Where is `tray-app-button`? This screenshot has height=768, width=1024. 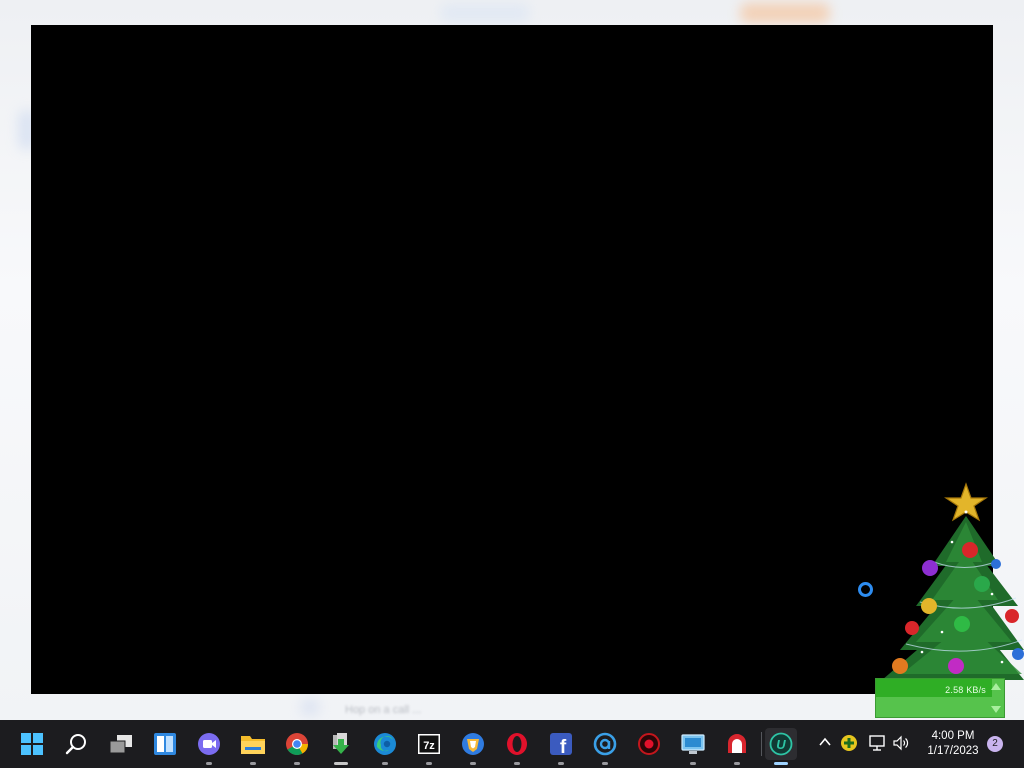 tray-app-button is located at coordinates (849, 743).